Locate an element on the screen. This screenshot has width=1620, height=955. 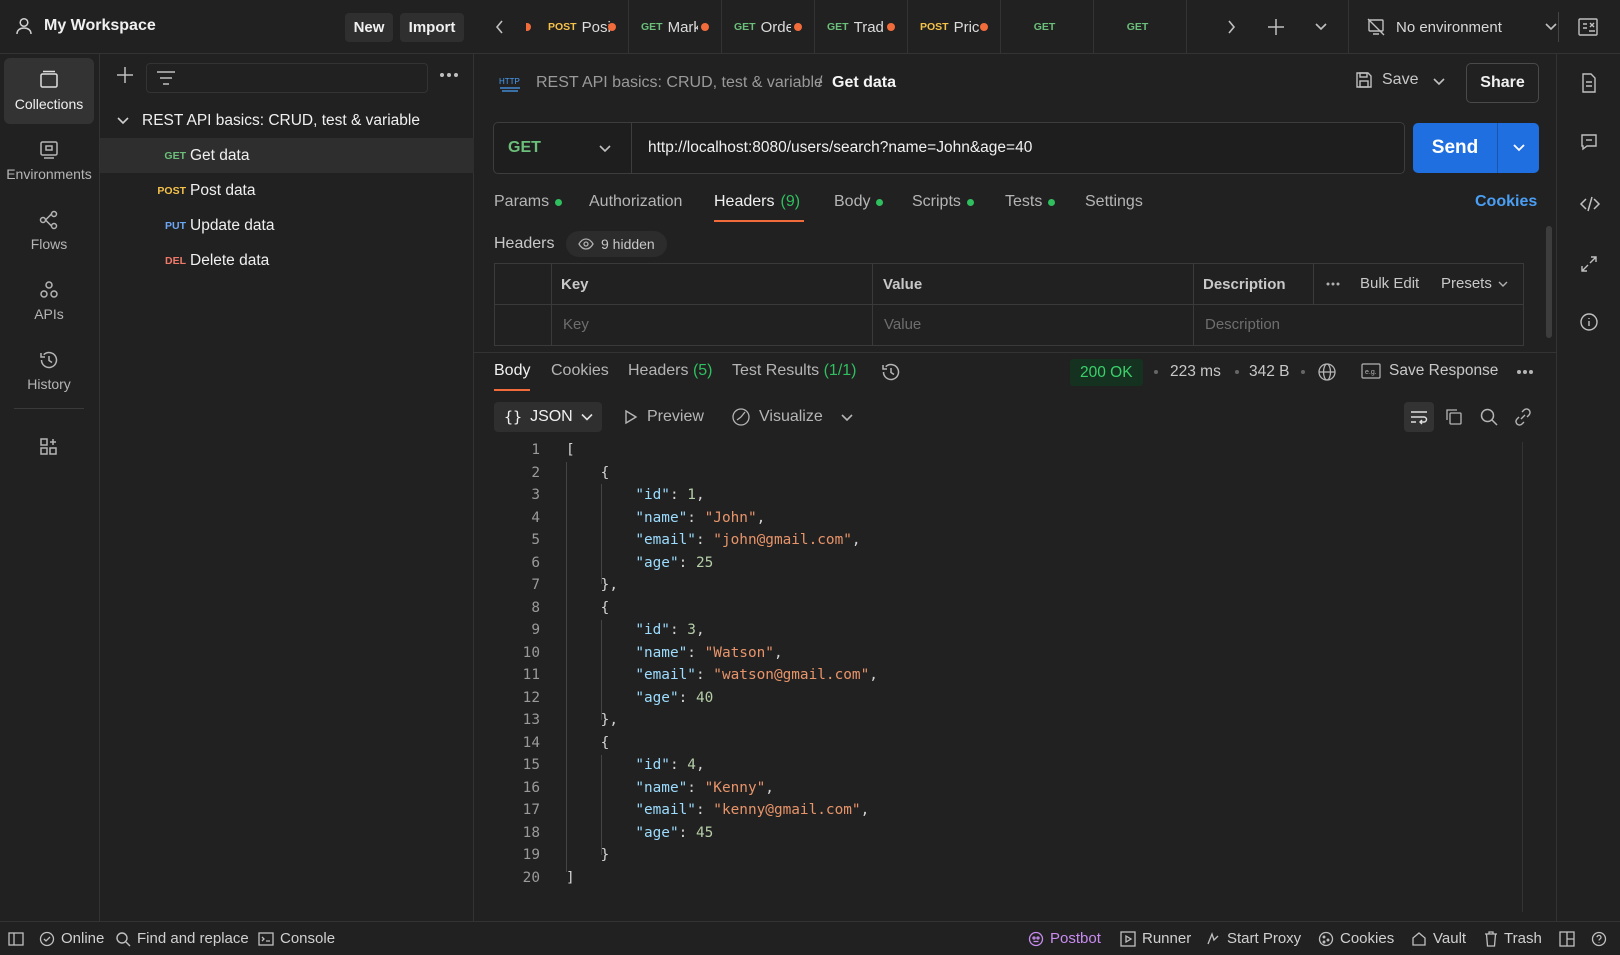
workspace-name: My Workspace is located at coordinates (100, 26).